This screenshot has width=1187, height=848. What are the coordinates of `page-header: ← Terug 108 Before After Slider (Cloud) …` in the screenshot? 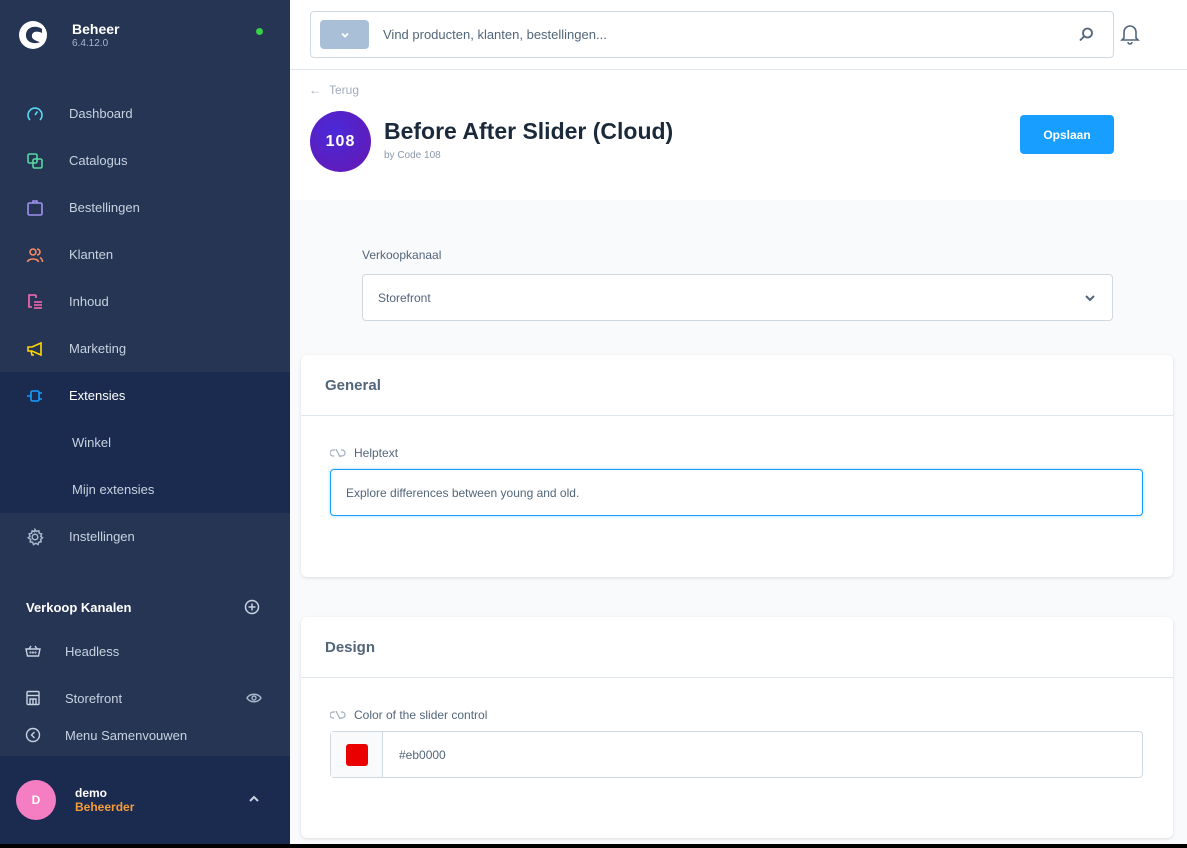 It's located at (738, 135).